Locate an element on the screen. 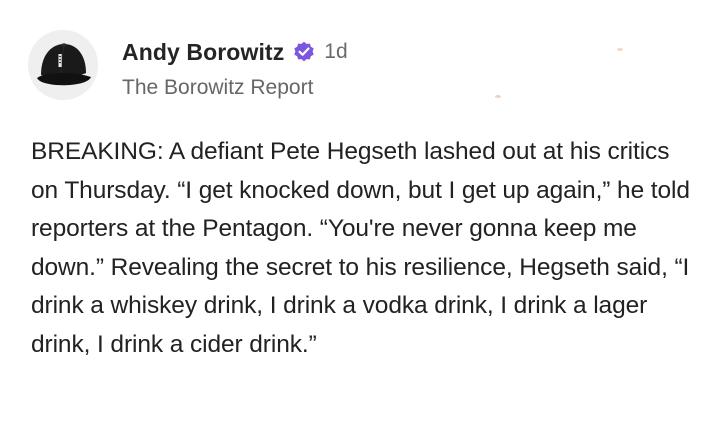 This screenshot has height=422, width=709. post-timestamp: 1d is located at coordinates (336, 51).